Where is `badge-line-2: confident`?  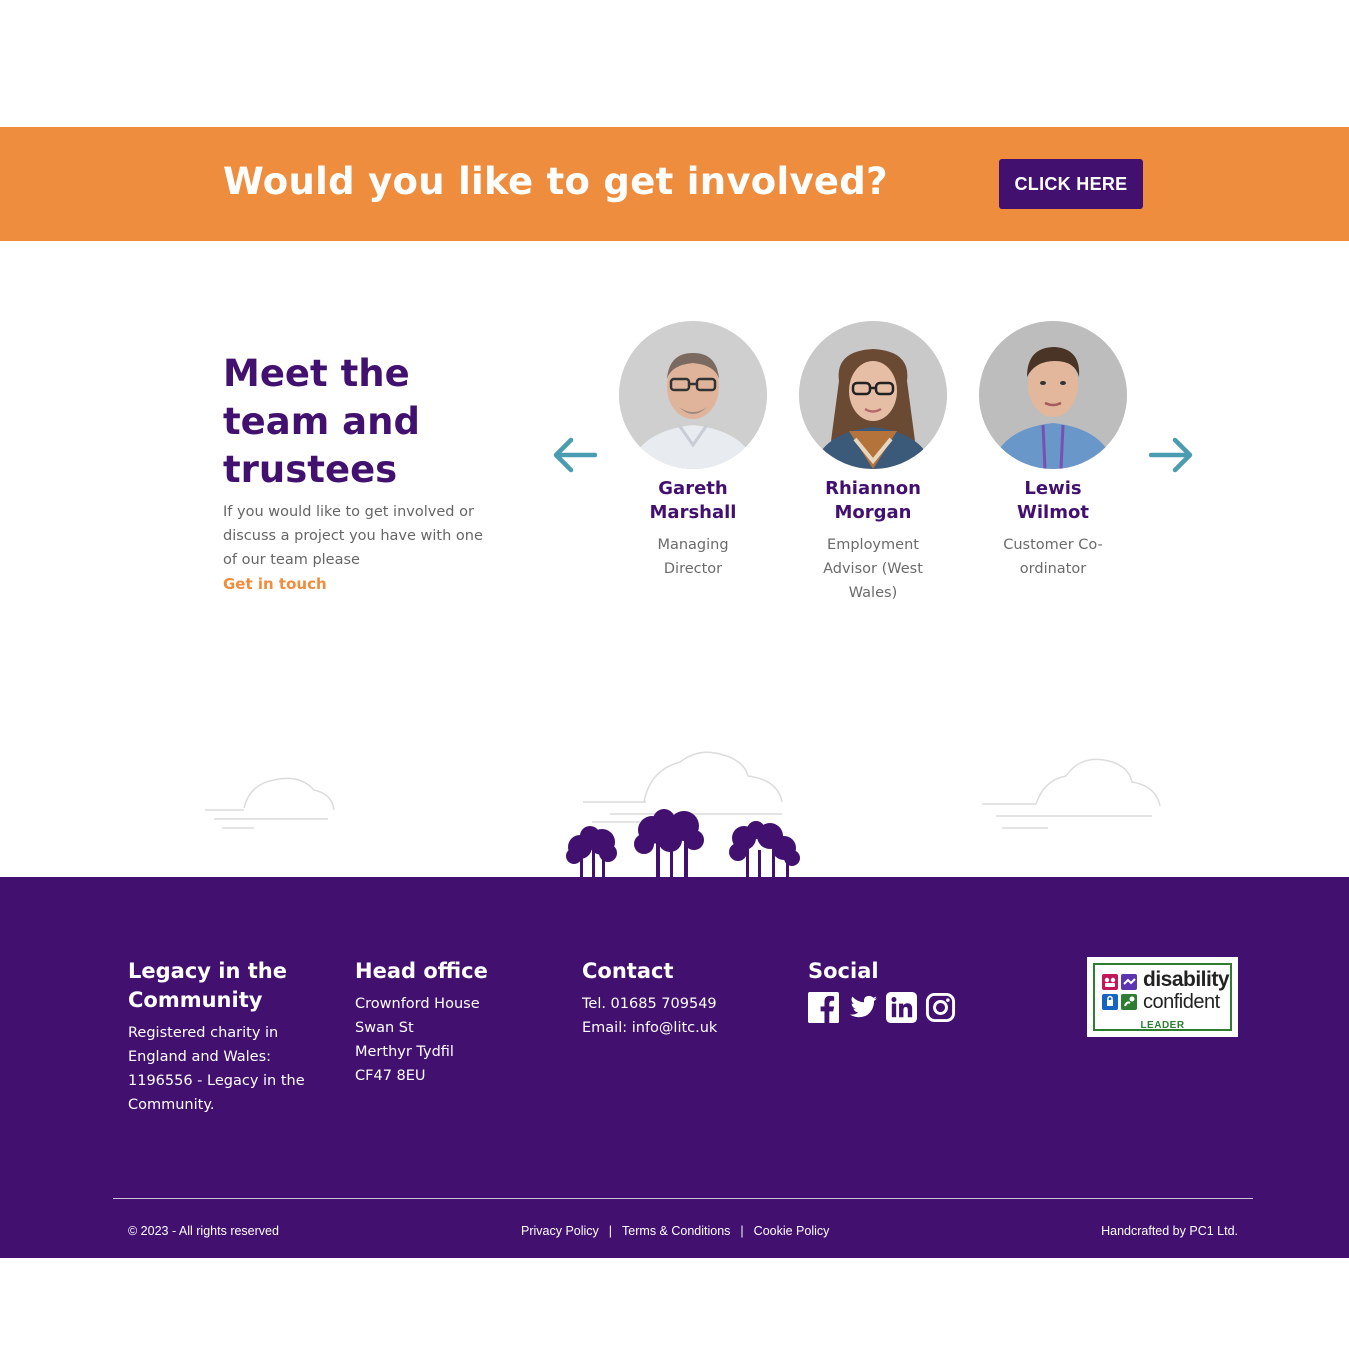
badge-line-2: confident is located at coordinates (1181, 1002).